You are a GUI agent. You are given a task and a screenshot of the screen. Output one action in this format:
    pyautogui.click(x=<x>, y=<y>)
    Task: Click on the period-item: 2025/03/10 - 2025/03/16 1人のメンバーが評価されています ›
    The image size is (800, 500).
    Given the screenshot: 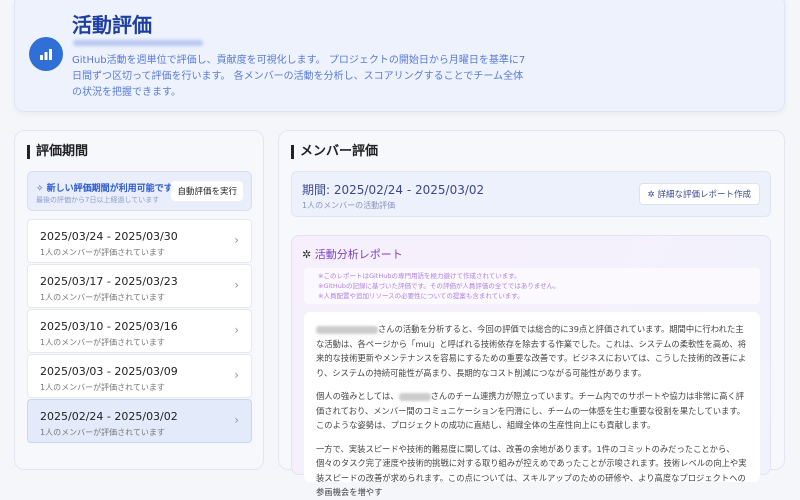 What is the action you would take?
    pyautogui.click(x=139, y=331)
    